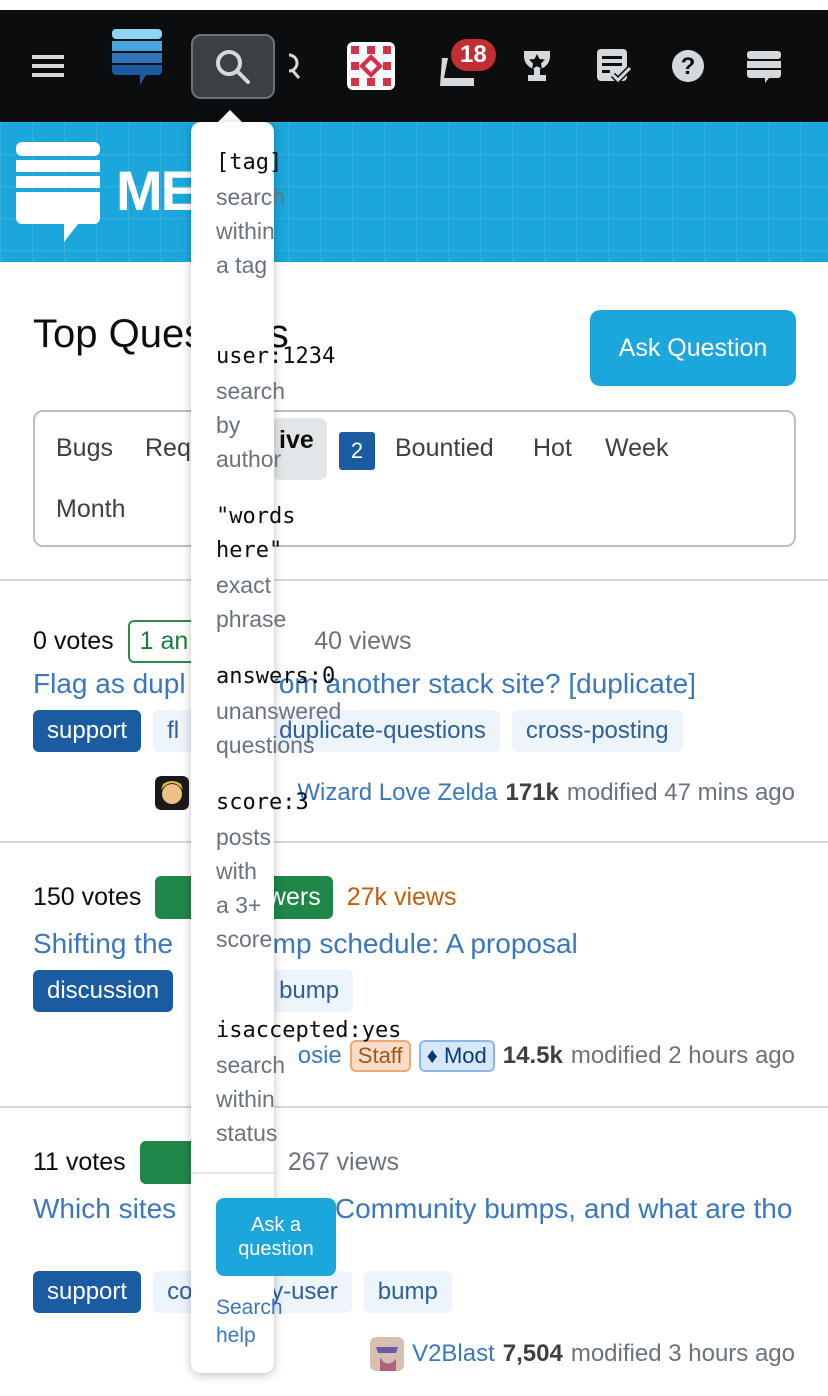 This screenshot has width=828, height=1396. I want to click on popover-divider, so click(232, 1173).